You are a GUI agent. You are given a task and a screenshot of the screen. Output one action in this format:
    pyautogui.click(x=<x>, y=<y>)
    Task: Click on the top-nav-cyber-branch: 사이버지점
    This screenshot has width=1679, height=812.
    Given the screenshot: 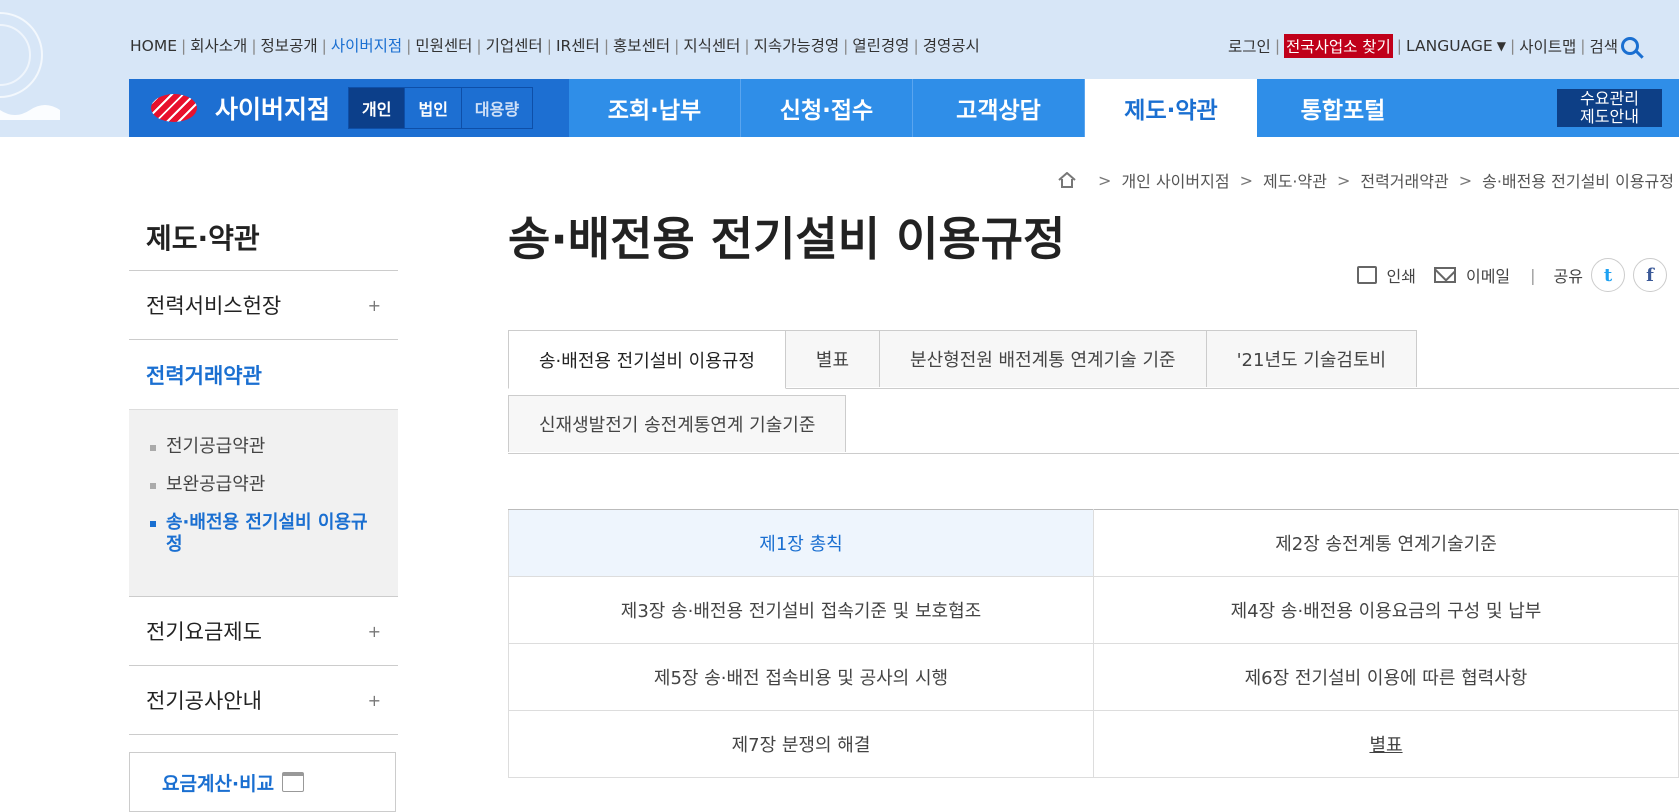 What is the action you would take?
    pyautogui.click(x=366, y=46)
    